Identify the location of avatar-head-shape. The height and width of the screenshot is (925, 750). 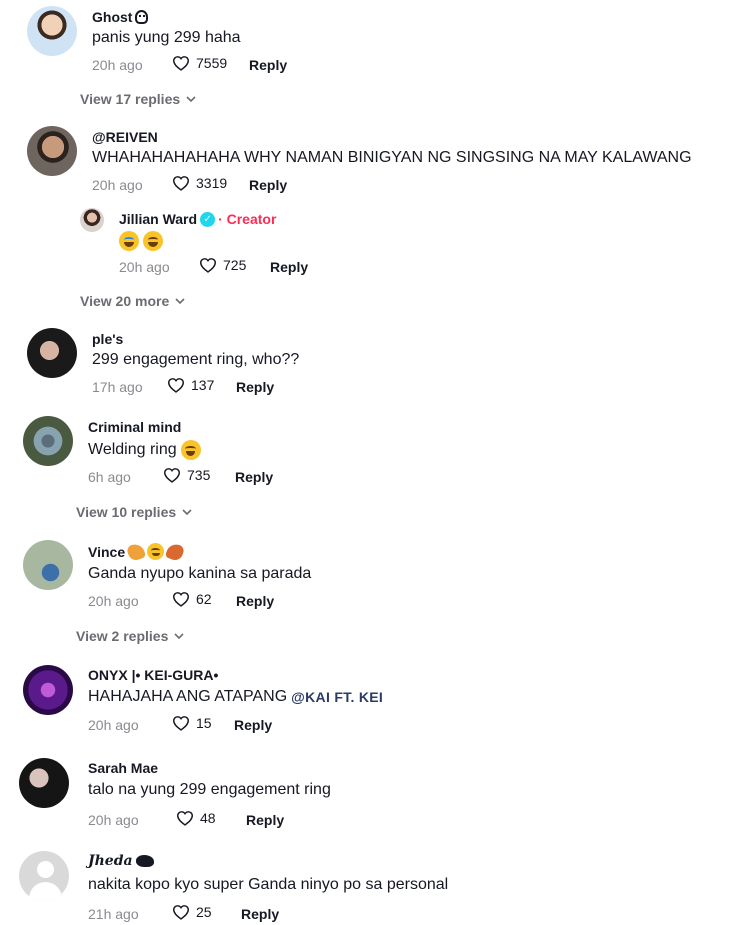
(45, 869).